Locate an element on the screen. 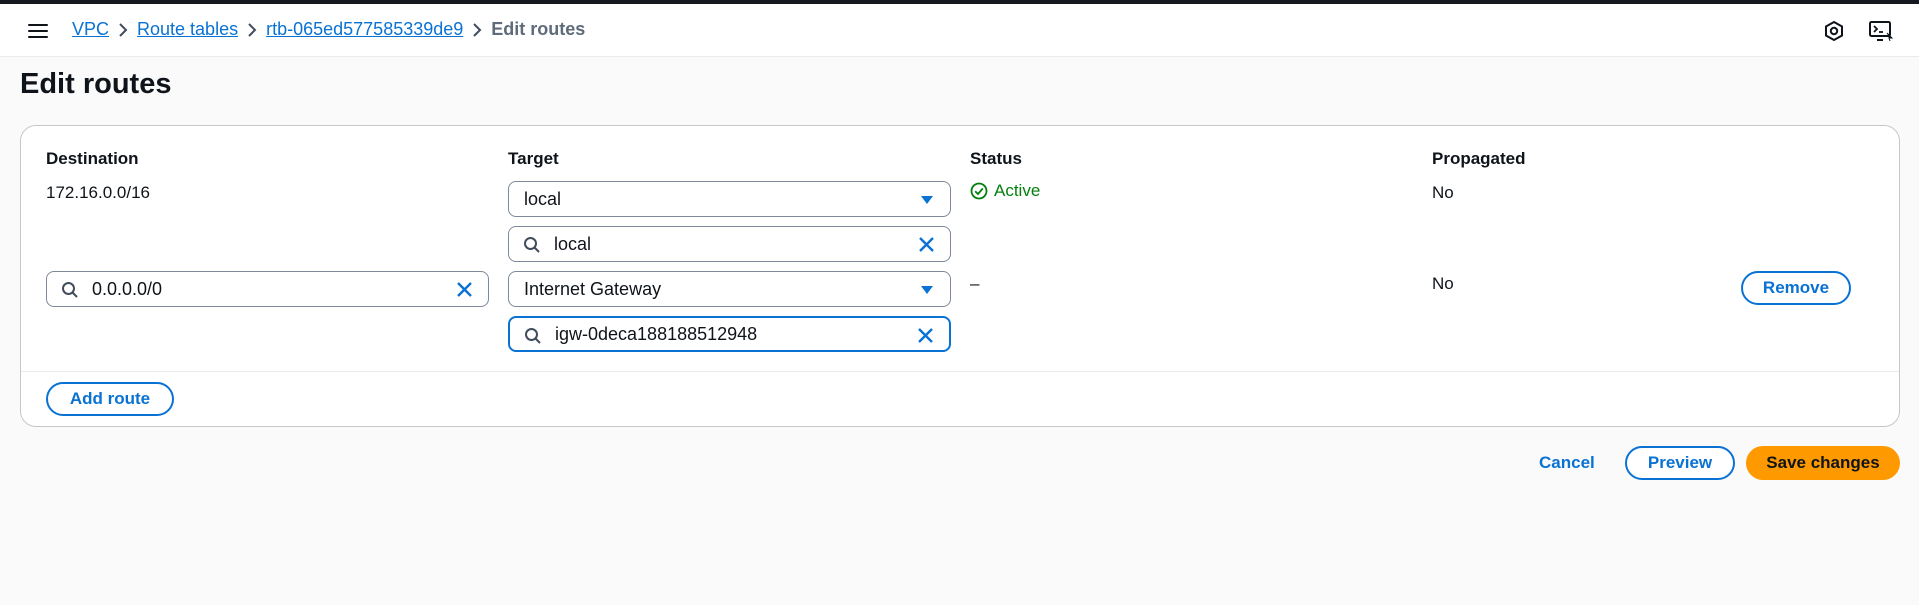 This screenshot has height=605, width=1919. route-destination: 172.16.0.0/16 is located at coordinates (98, 192).